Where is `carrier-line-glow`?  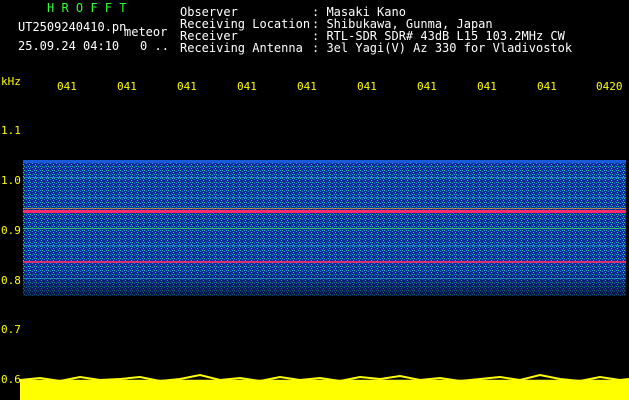
carrier-line-glow is located at coordinates (324, 208).